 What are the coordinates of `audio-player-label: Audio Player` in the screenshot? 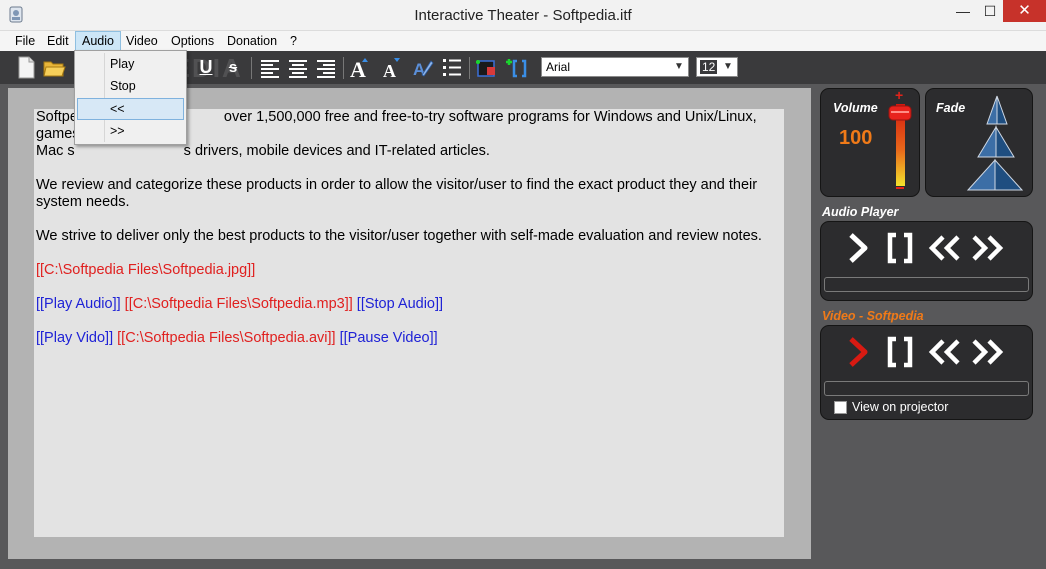 It's located at (860, 212).